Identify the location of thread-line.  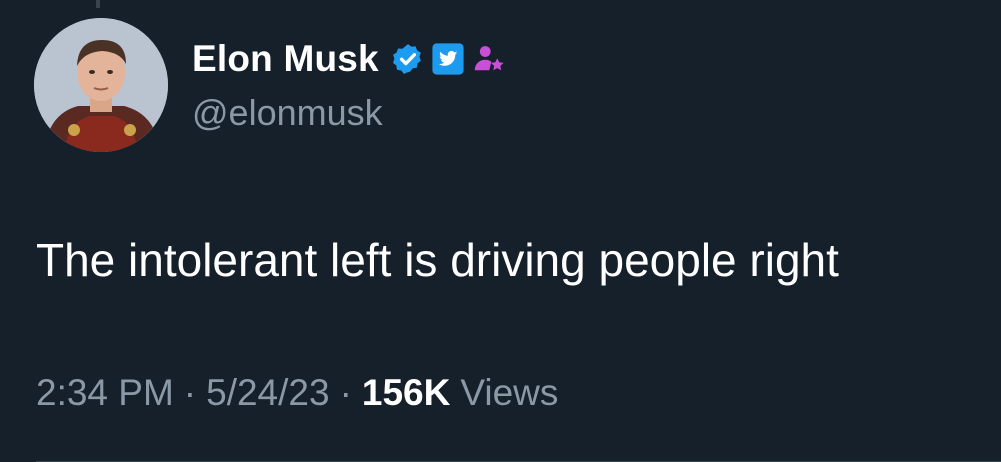
(98, 4).